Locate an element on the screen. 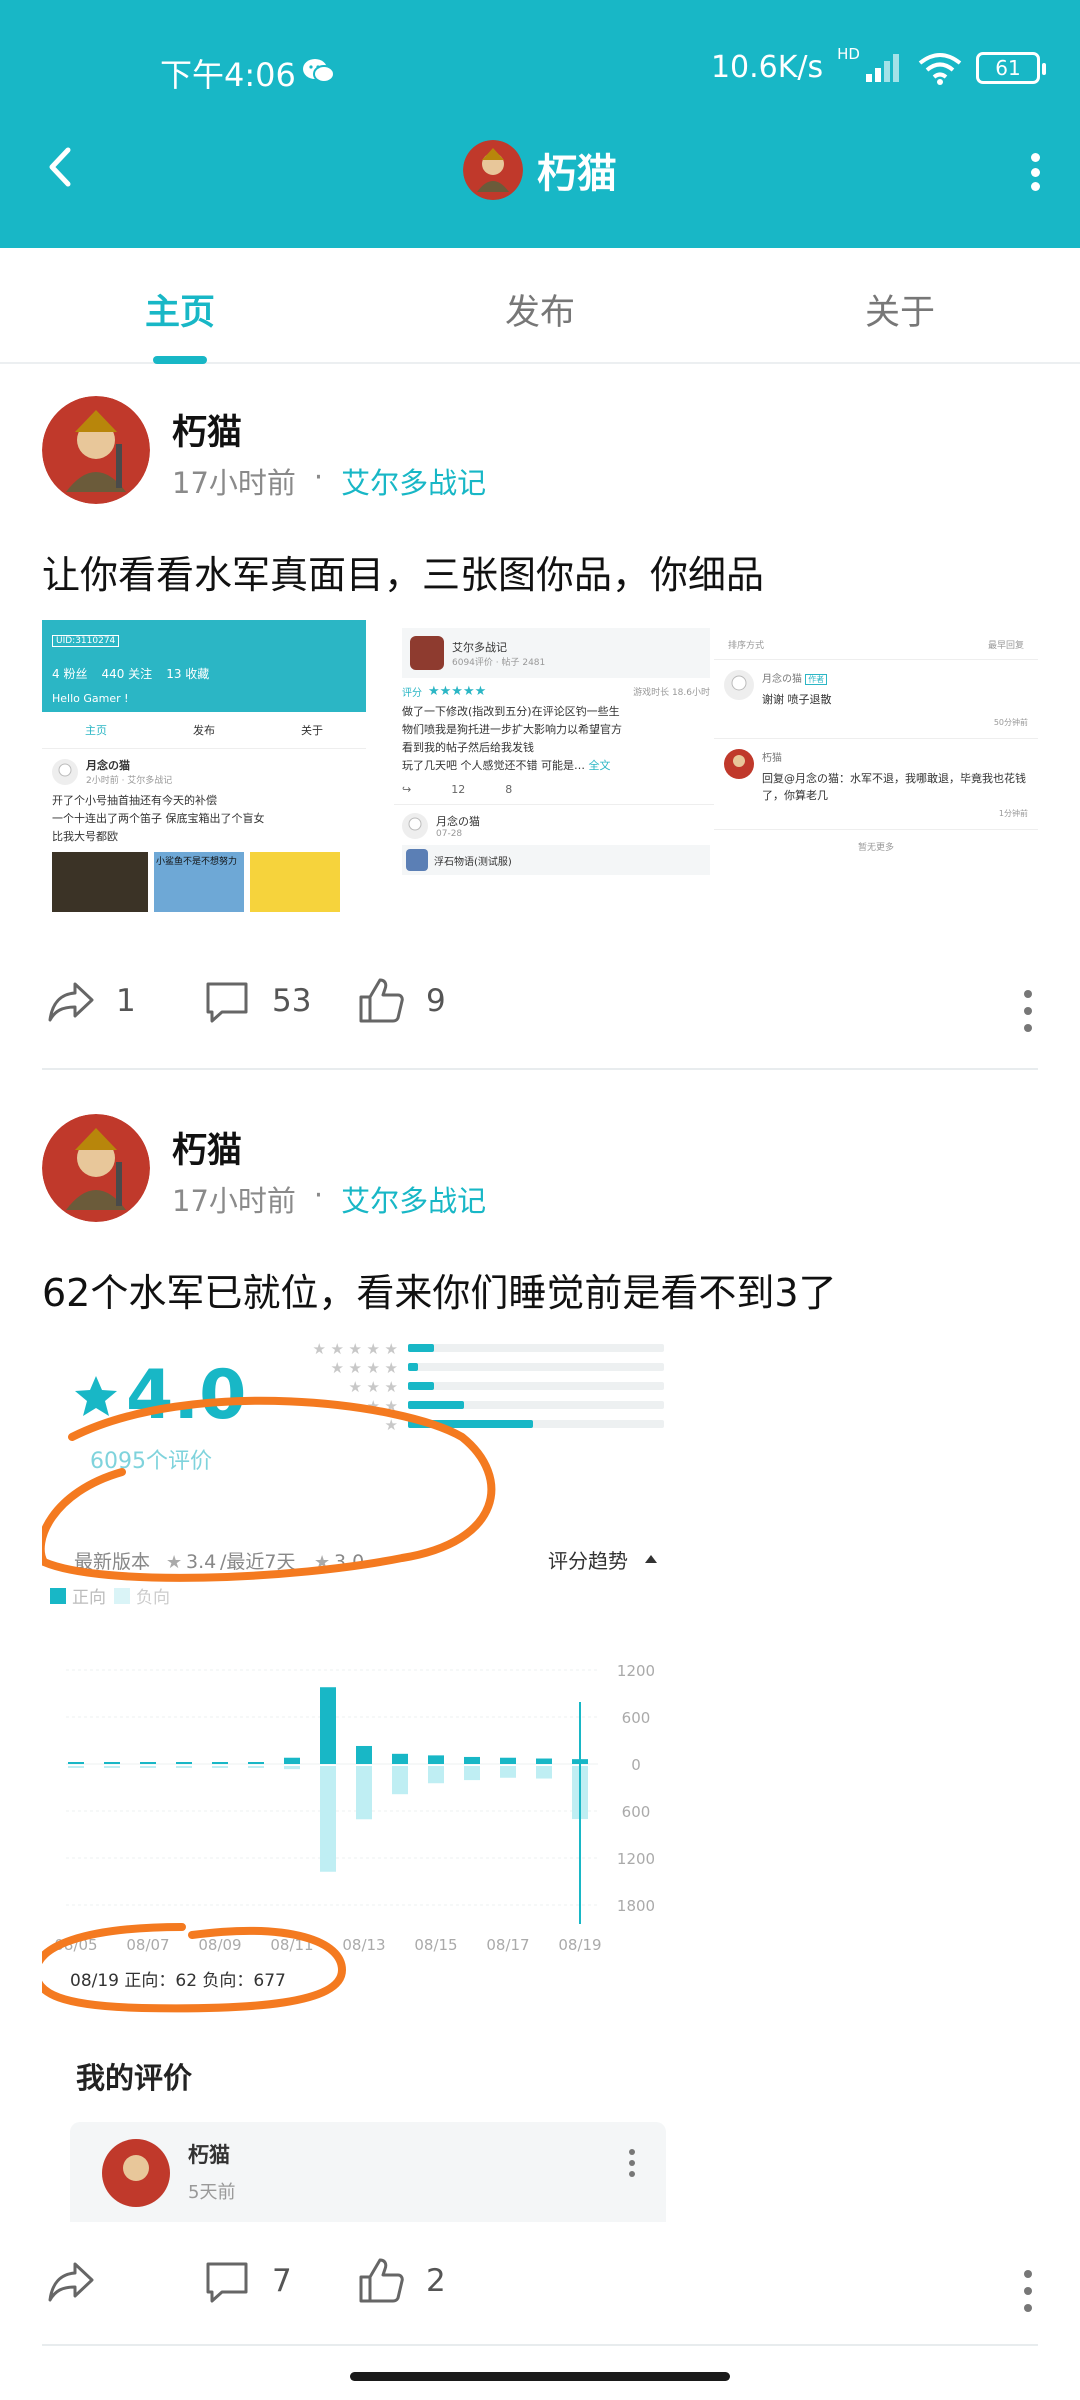  mini-c1-time: 50分钟前 is located at coordinates (1010, 722).